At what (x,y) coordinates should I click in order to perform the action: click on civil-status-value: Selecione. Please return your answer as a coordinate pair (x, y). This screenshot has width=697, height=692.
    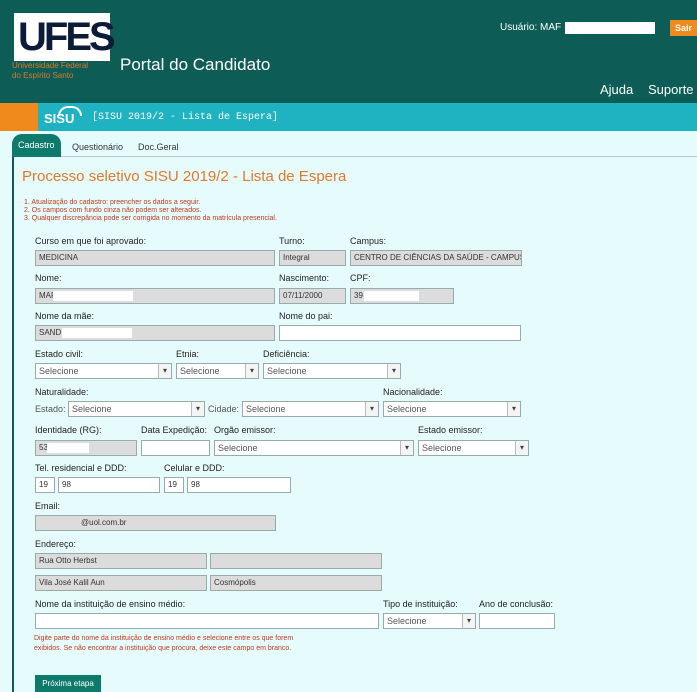
    Looking at the image, I should click on (59, 371).